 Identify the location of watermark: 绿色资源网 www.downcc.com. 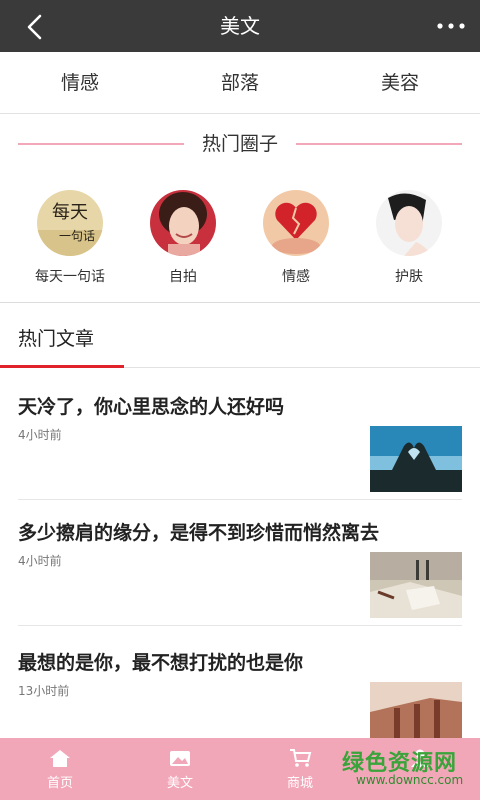
(403, 769).